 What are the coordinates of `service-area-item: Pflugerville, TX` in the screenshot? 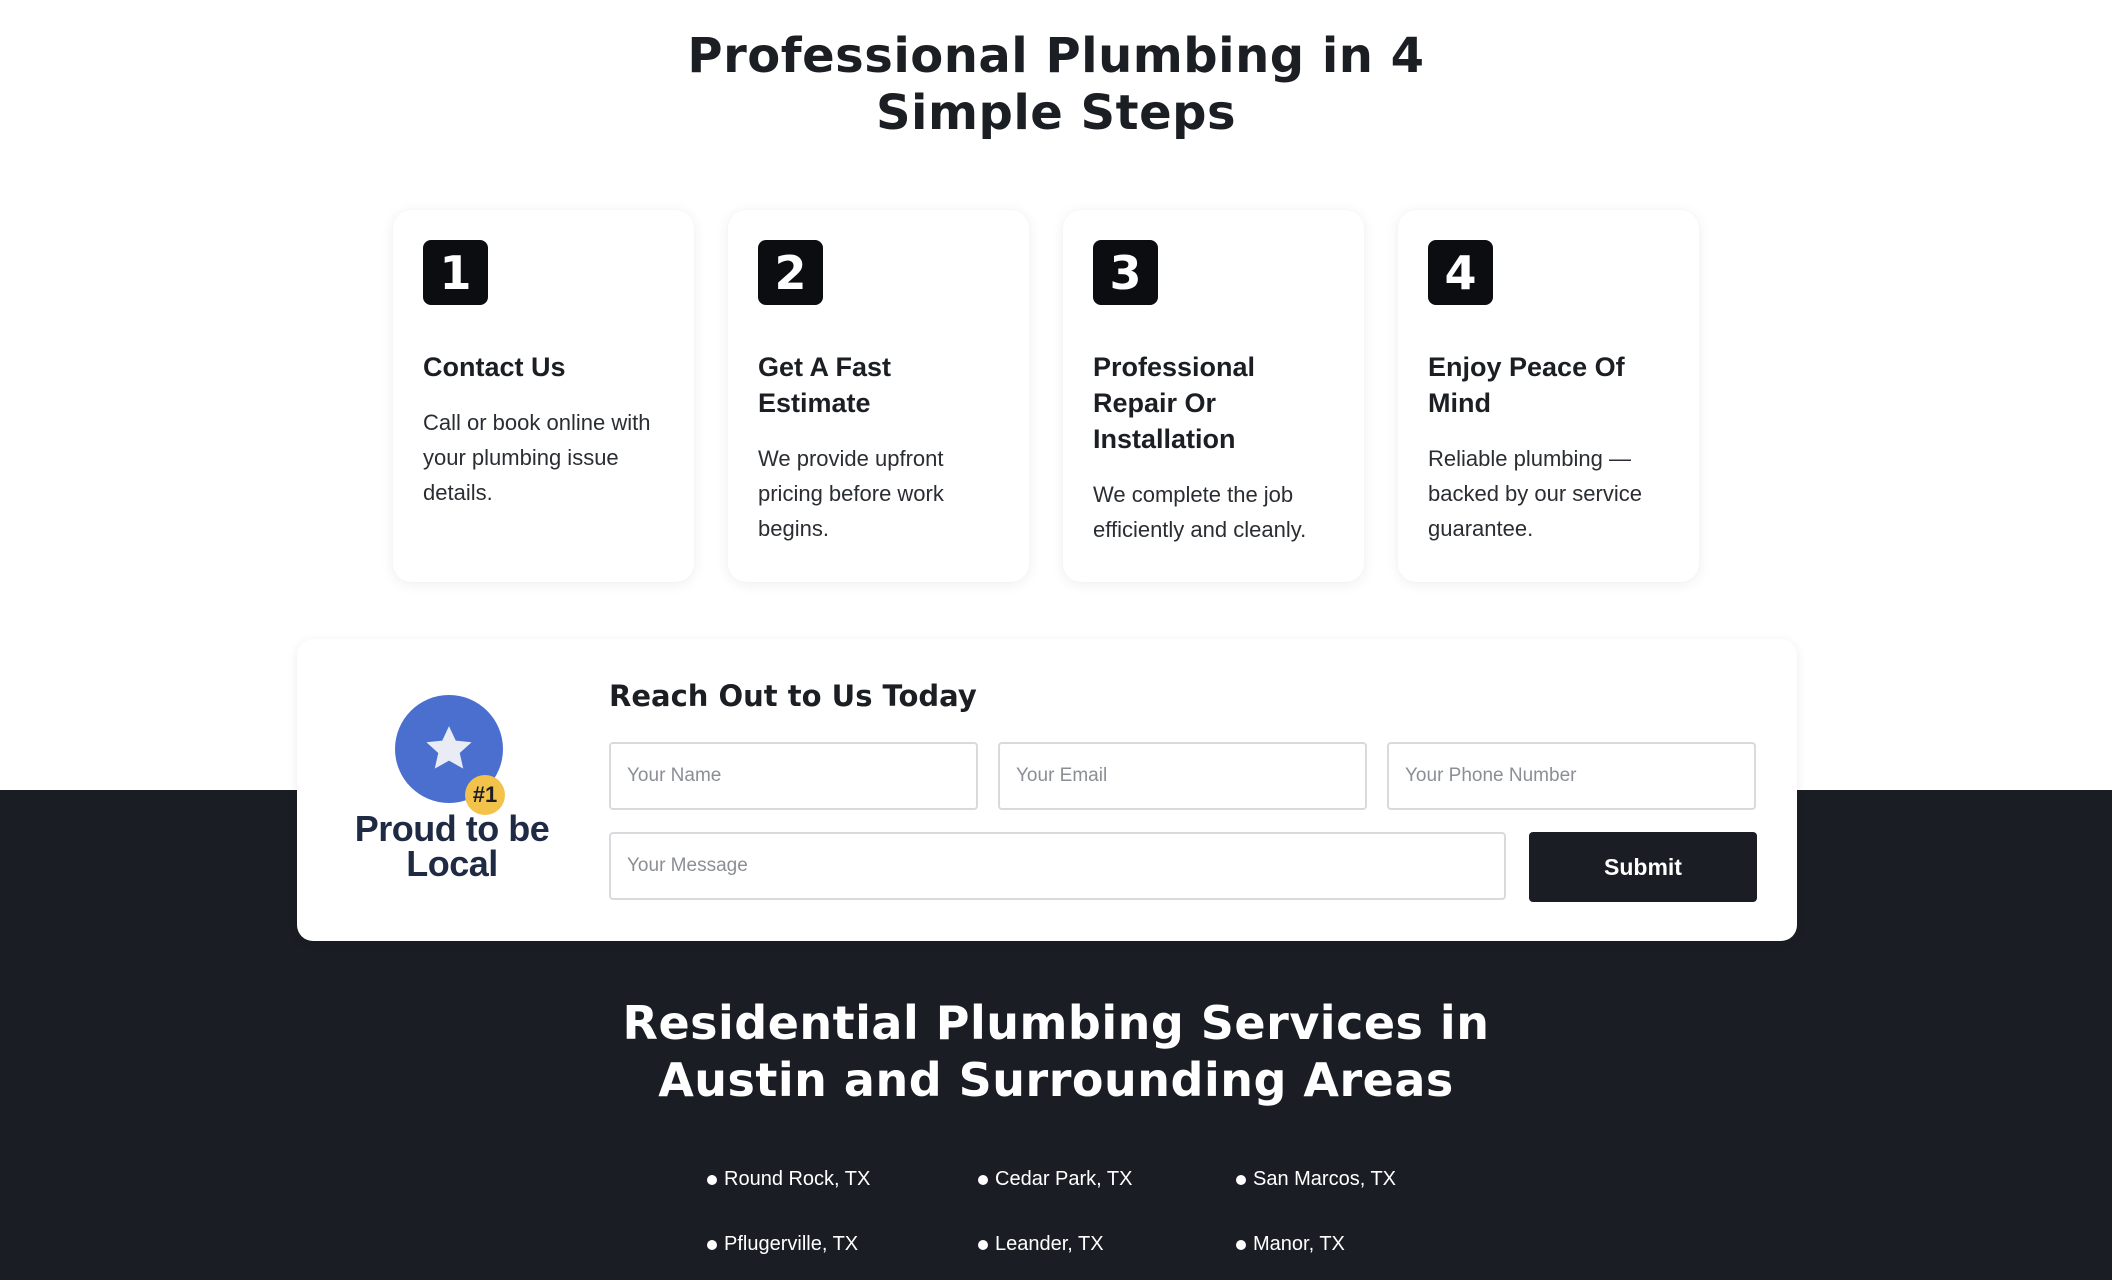 It's located at (782, 1244).